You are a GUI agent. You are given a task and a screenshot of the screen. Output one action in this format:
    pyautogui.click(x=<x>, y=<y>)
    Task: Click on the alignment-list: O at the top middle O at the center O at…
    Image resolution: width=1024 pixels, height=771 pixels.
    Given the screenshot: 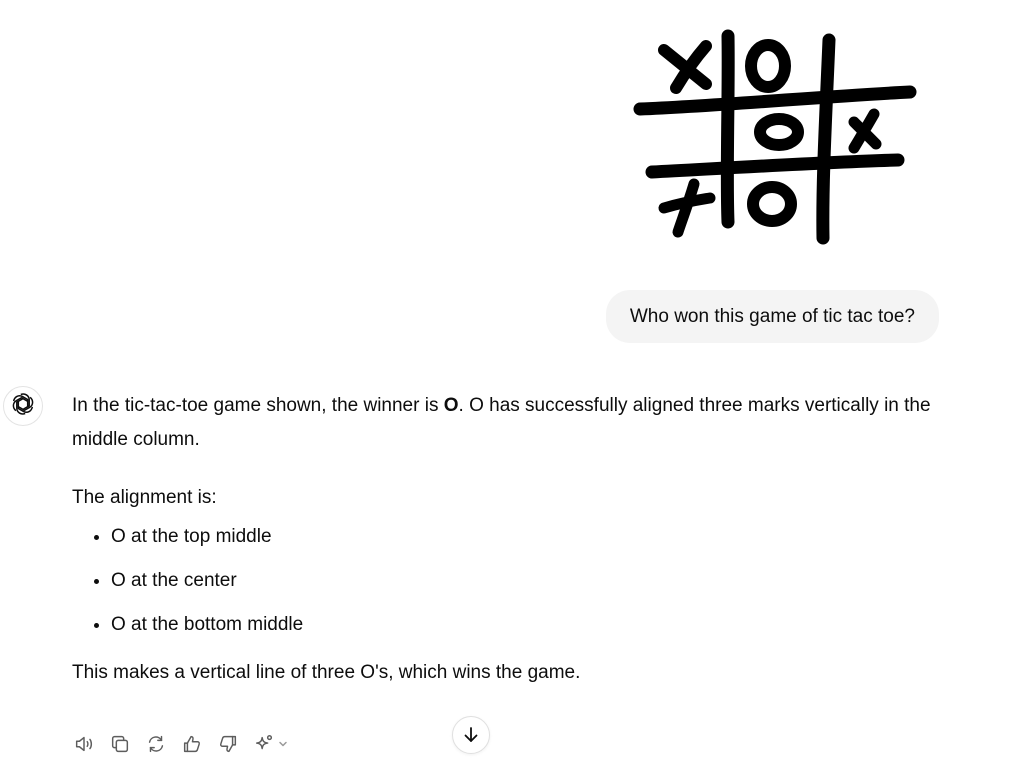 What is the action you would take?
    pyautogui.click(x=512, y=581)
    